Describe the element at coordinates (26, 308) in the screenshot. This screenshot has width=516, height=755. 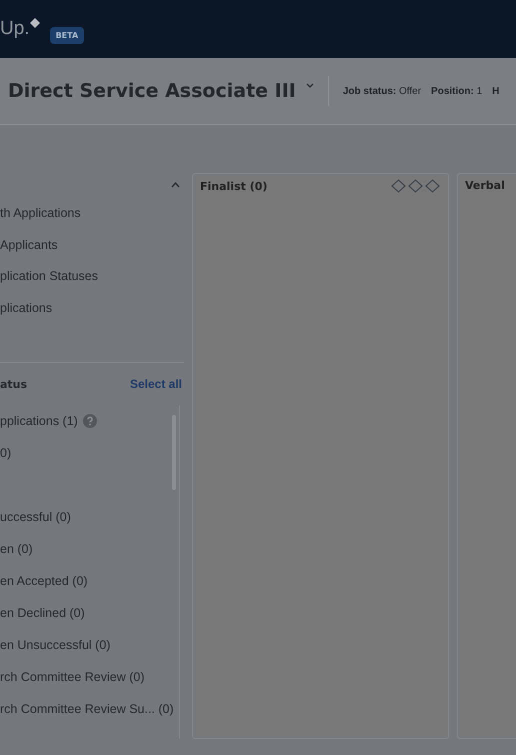
I see `filter-option: plications` at that location.